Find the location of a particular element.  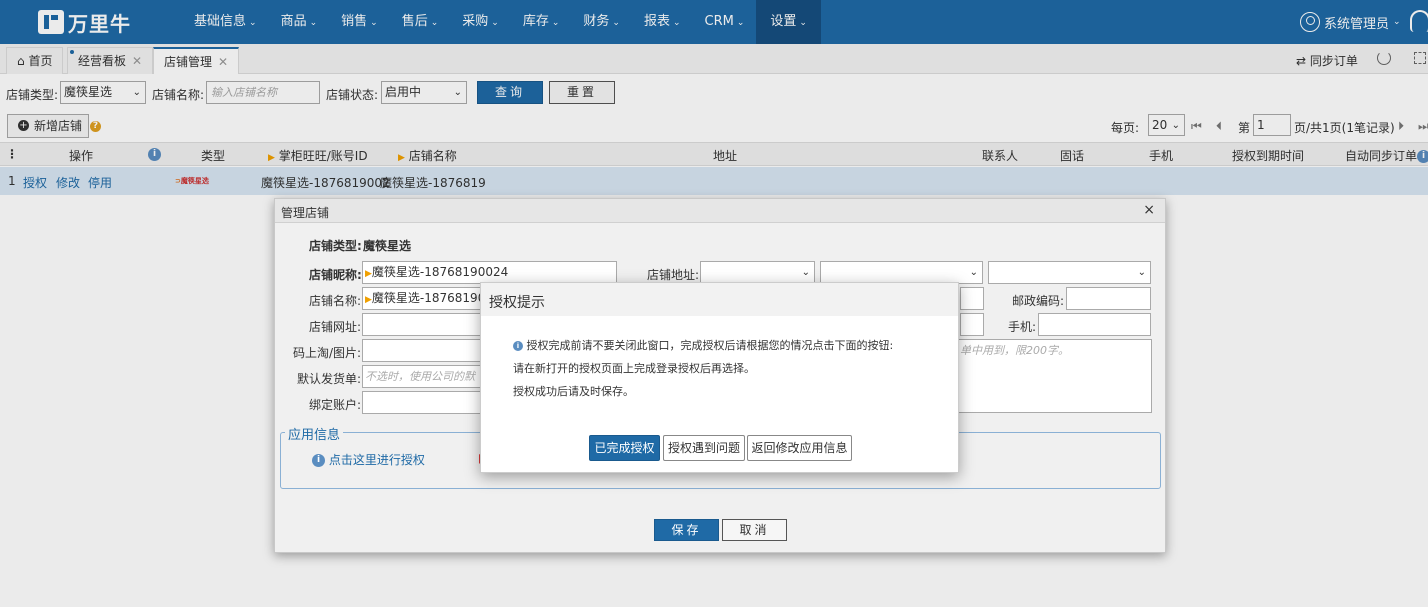

dialog-header: 管理店铺 × is located at coordinates (720, 211).